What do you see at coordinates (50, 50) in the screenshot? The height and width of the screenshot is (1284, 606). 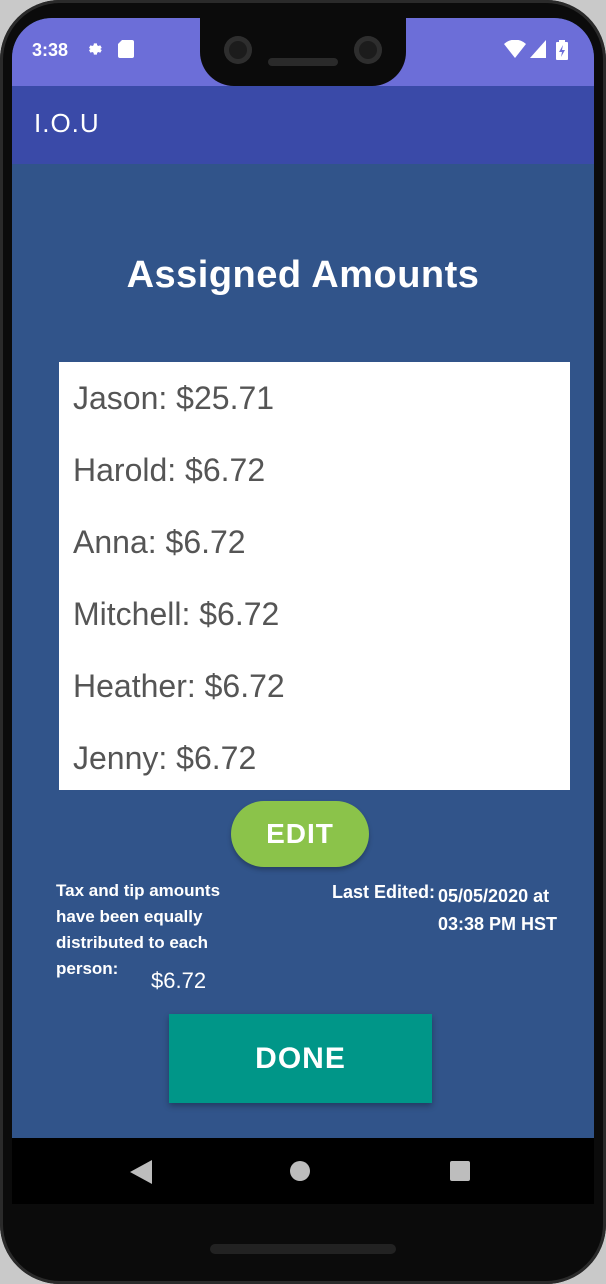 I see `status-time: 3:38` at bounding box center [50, 50].